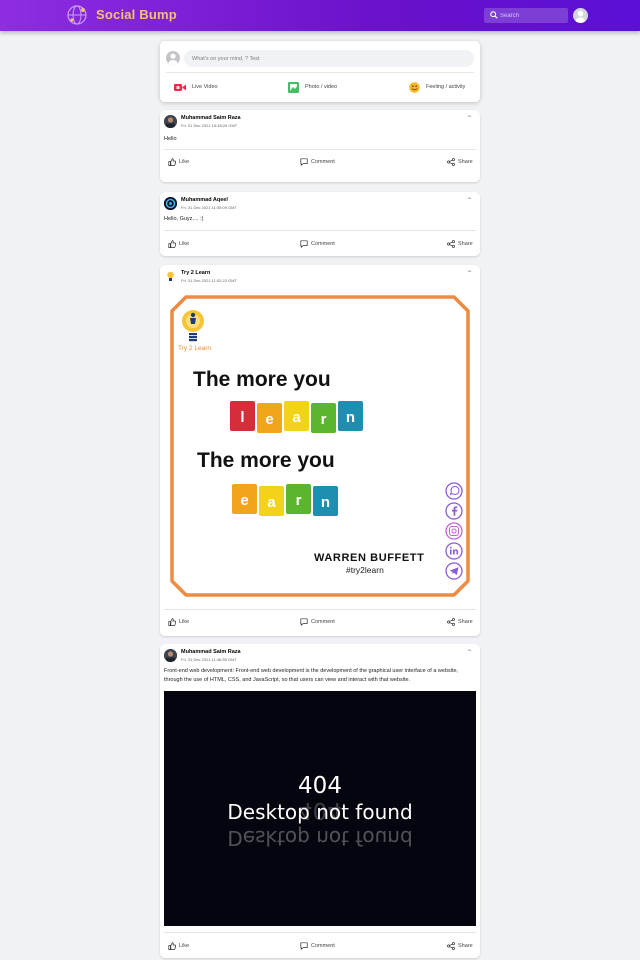 This screenshot has width=640, height=960. What do you see at coordinates (319, 812) in the screenshot?
I see `error-message: Desktop not found` at bounding box center [319, 812].